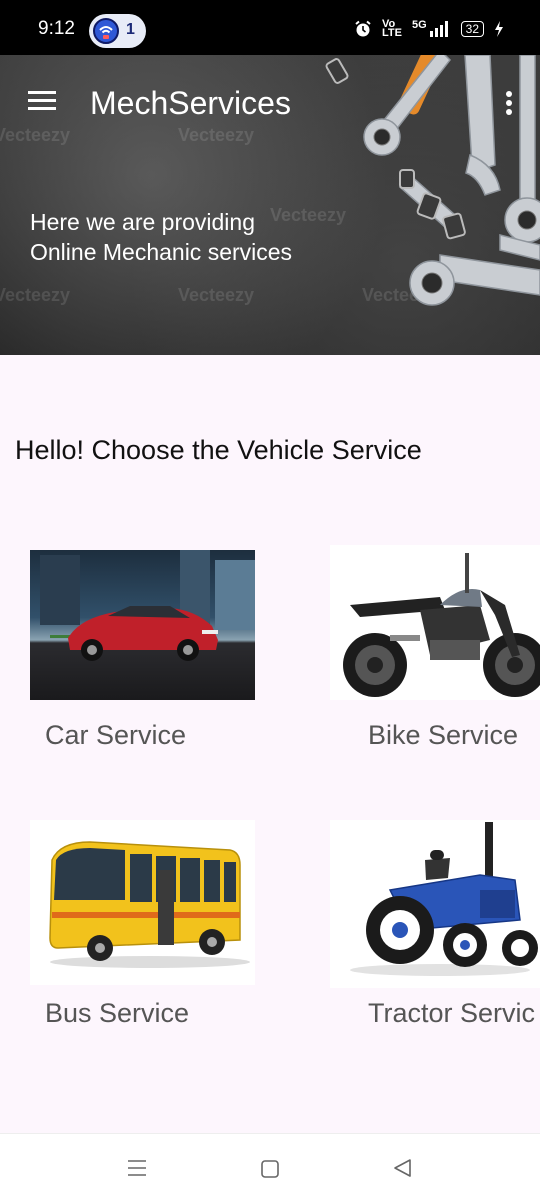 The height and width of the screenshot is (1201, 540). I want to click on bus-image, so click(142, 902).